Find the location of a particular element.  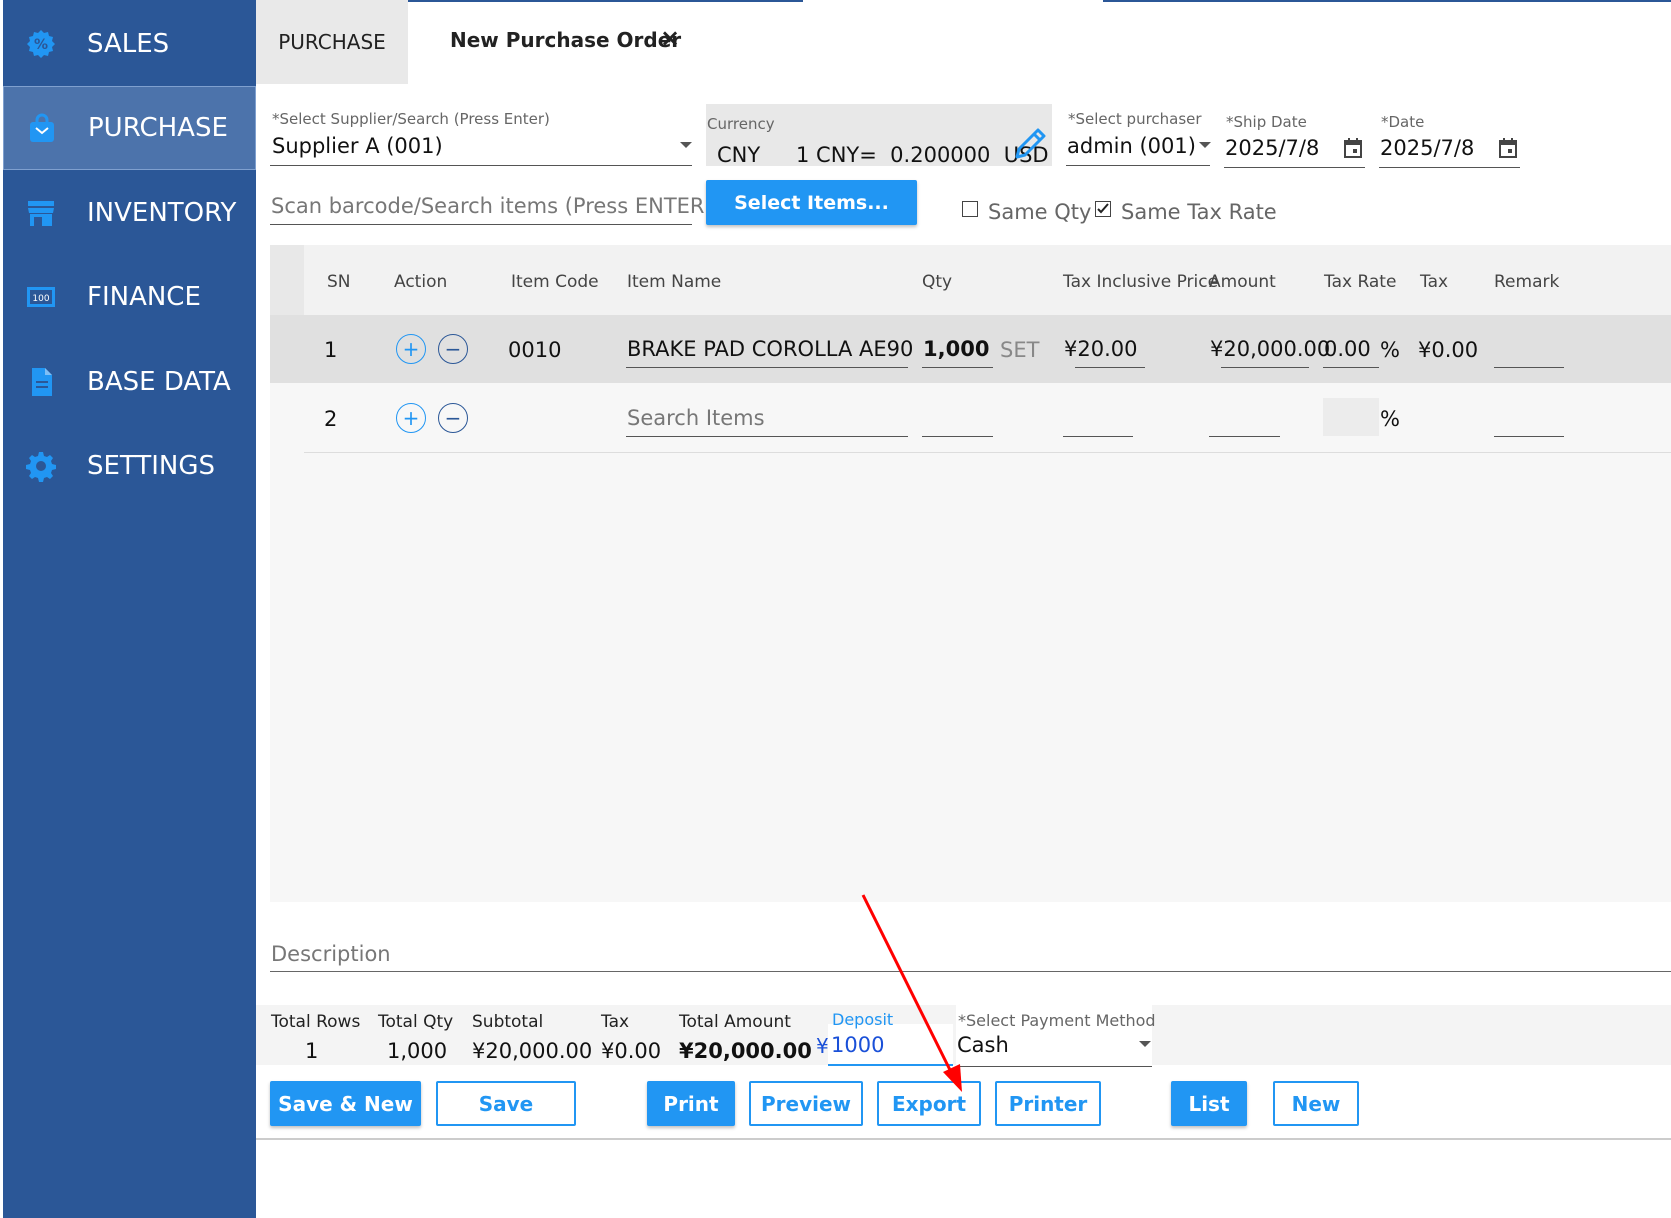

svg-text: 100 is located at coordinates (40, 299).